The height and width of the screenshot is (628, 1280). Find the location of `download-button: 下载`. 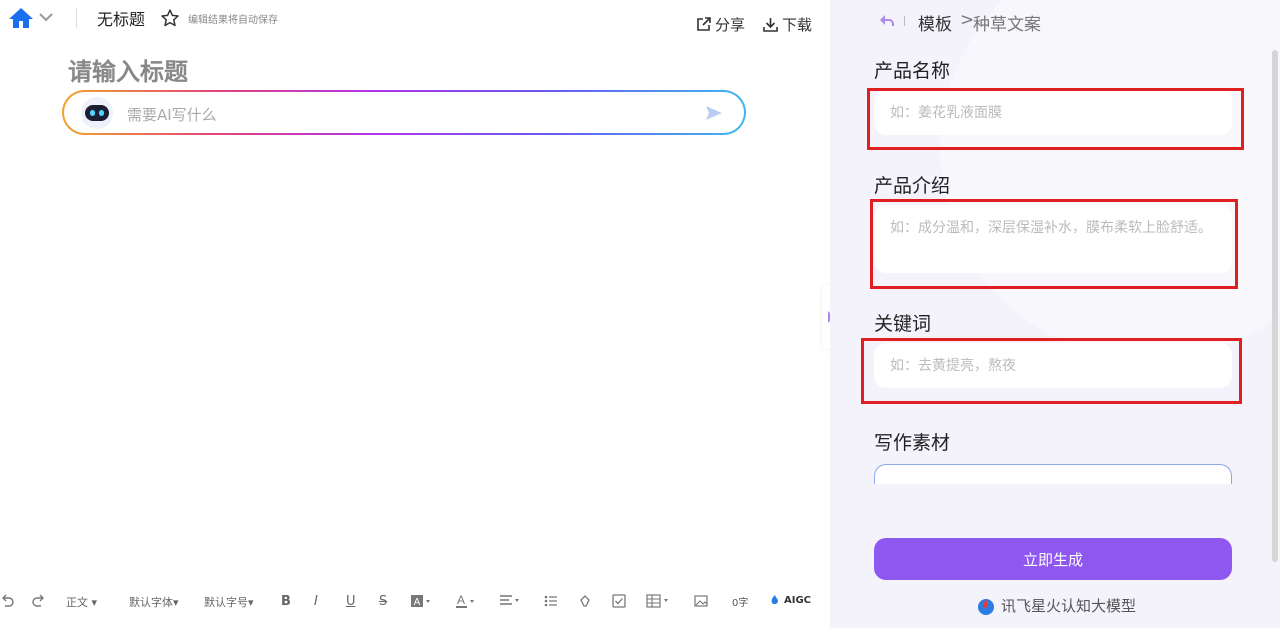

download-button: 下载 is located at coordinates (787, 24).